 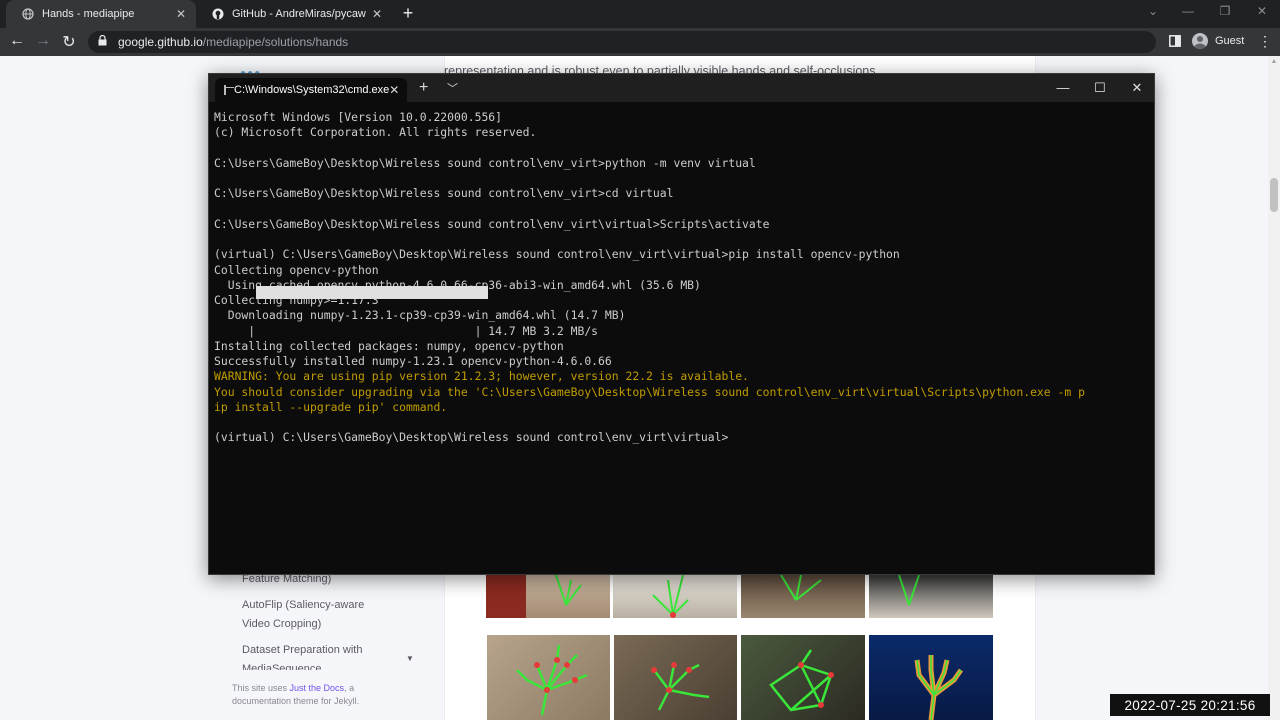 What do you see at coordinates (275, 42) in the screenshot?
I see `address-path: /mediapipe/solutions/hands` at bounding box center [275, 42].